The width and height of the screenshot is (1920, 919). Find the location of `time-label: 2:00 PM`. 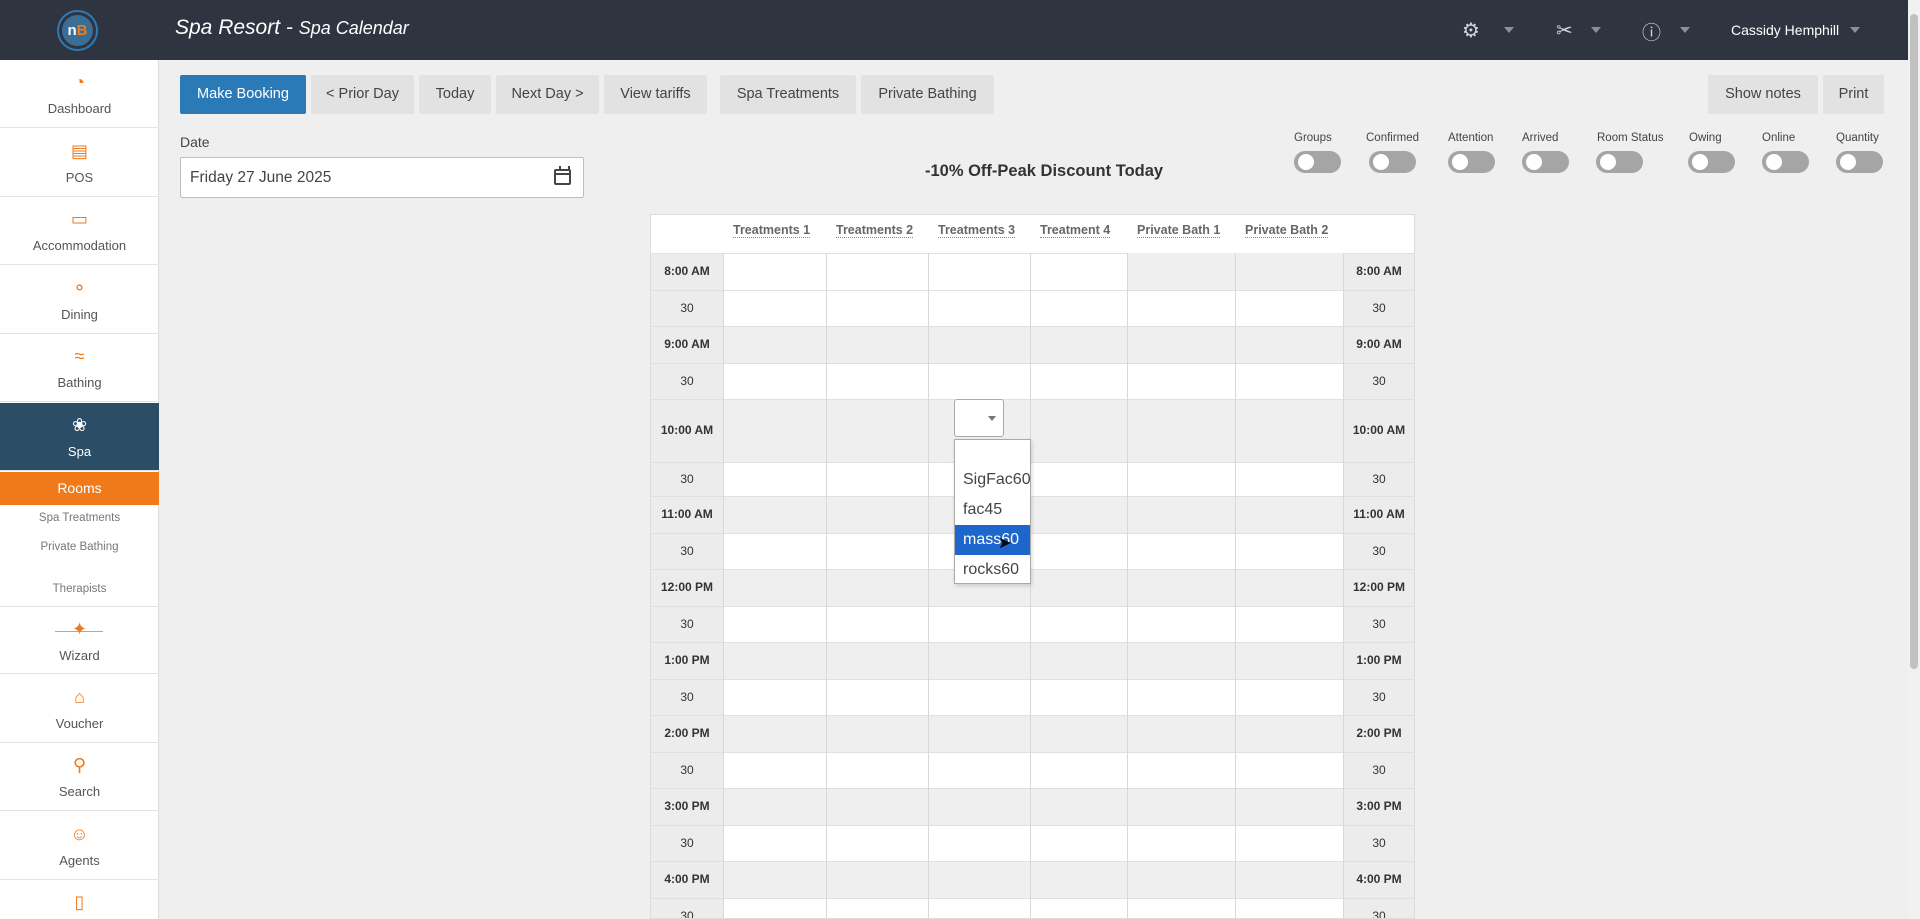

time-label: 2:00 PM is located at coordinates (1378, 733).